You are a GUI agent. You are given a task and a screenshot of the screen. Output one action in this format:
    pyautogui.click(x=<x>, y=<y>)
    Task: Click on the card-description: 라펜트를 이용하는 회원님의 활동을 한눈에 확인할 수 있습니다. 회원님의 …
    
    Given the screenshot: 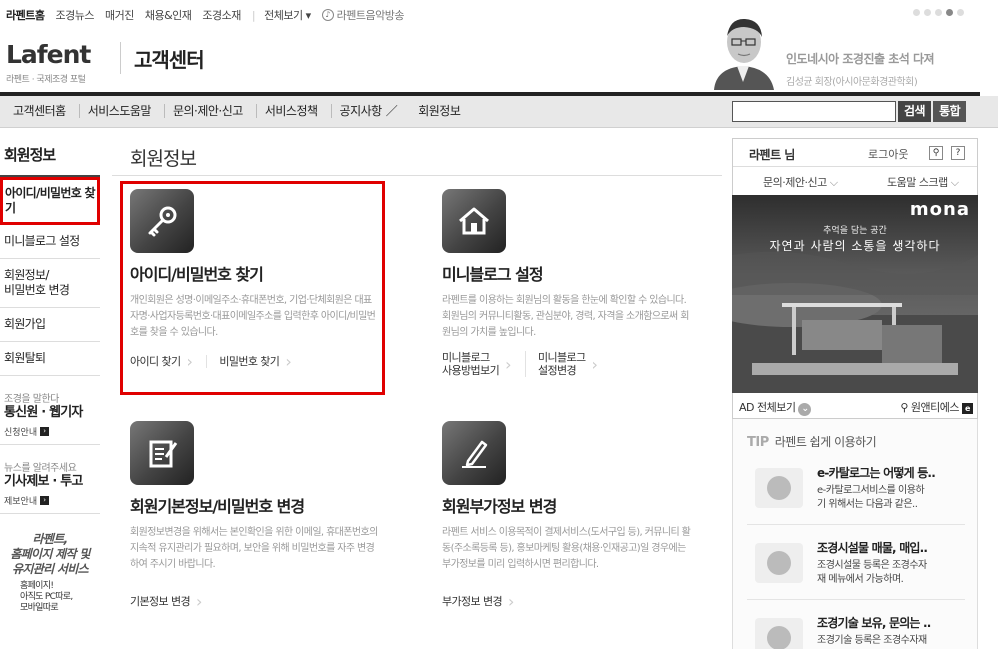 What is the action you would take?
    pyautogui.click(x=565, y=316)
    